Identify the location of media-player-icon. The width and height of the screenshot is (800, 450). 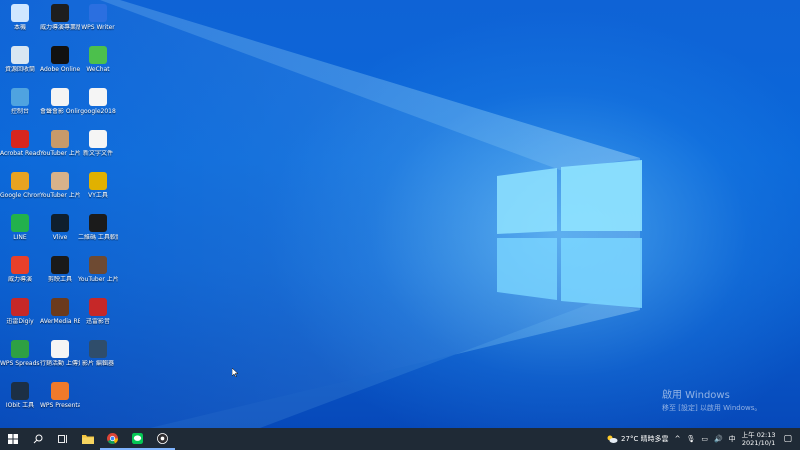
(98, 307).